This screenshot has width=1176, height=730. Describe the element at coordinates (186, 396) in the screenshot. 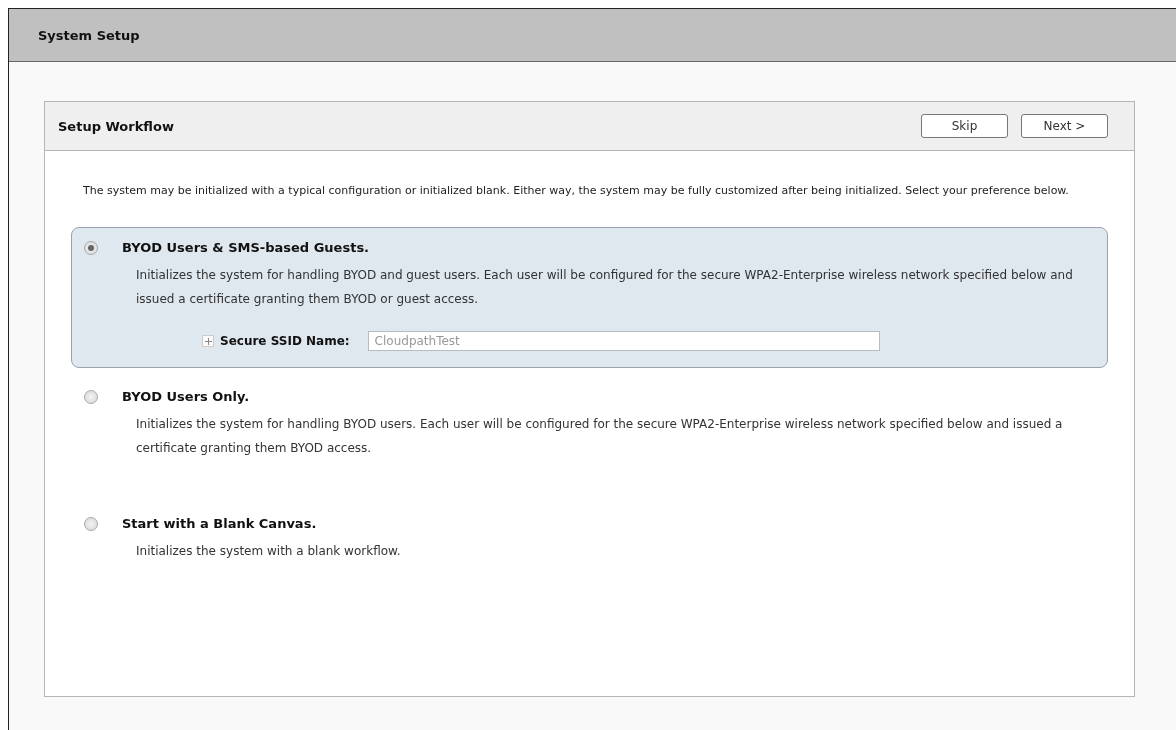

I see `option-title: BYOD Users Only.` at that location.